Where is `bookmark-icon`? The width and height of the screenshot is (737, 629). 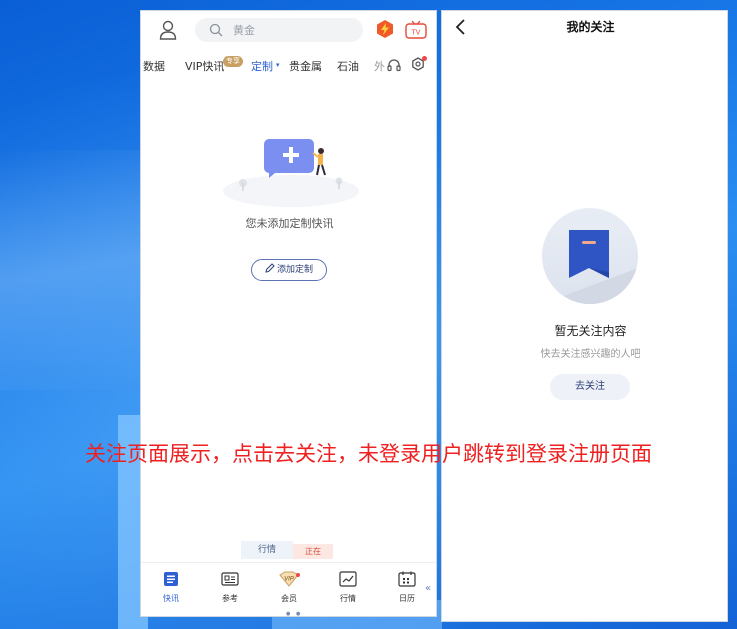
bookmark-icon is located at coordinates (590, 267).